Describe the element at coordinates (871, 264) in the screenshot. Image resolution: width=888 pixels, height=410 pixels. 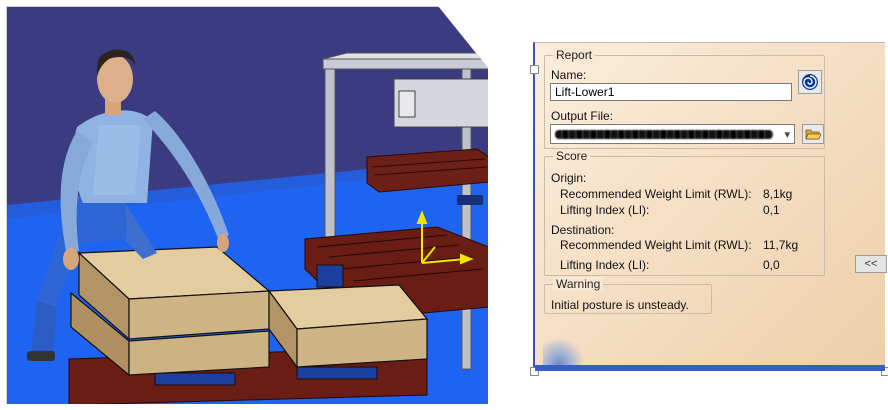
I see `collapse-button: <<` at that location.